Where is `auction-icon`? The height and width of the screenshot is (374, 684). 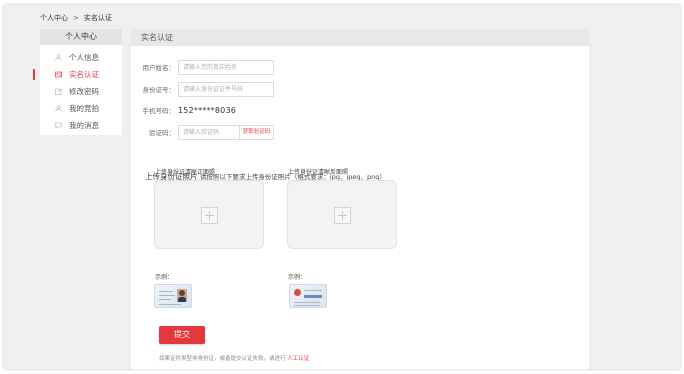
auction-icon is located at coordinates (58, 108).